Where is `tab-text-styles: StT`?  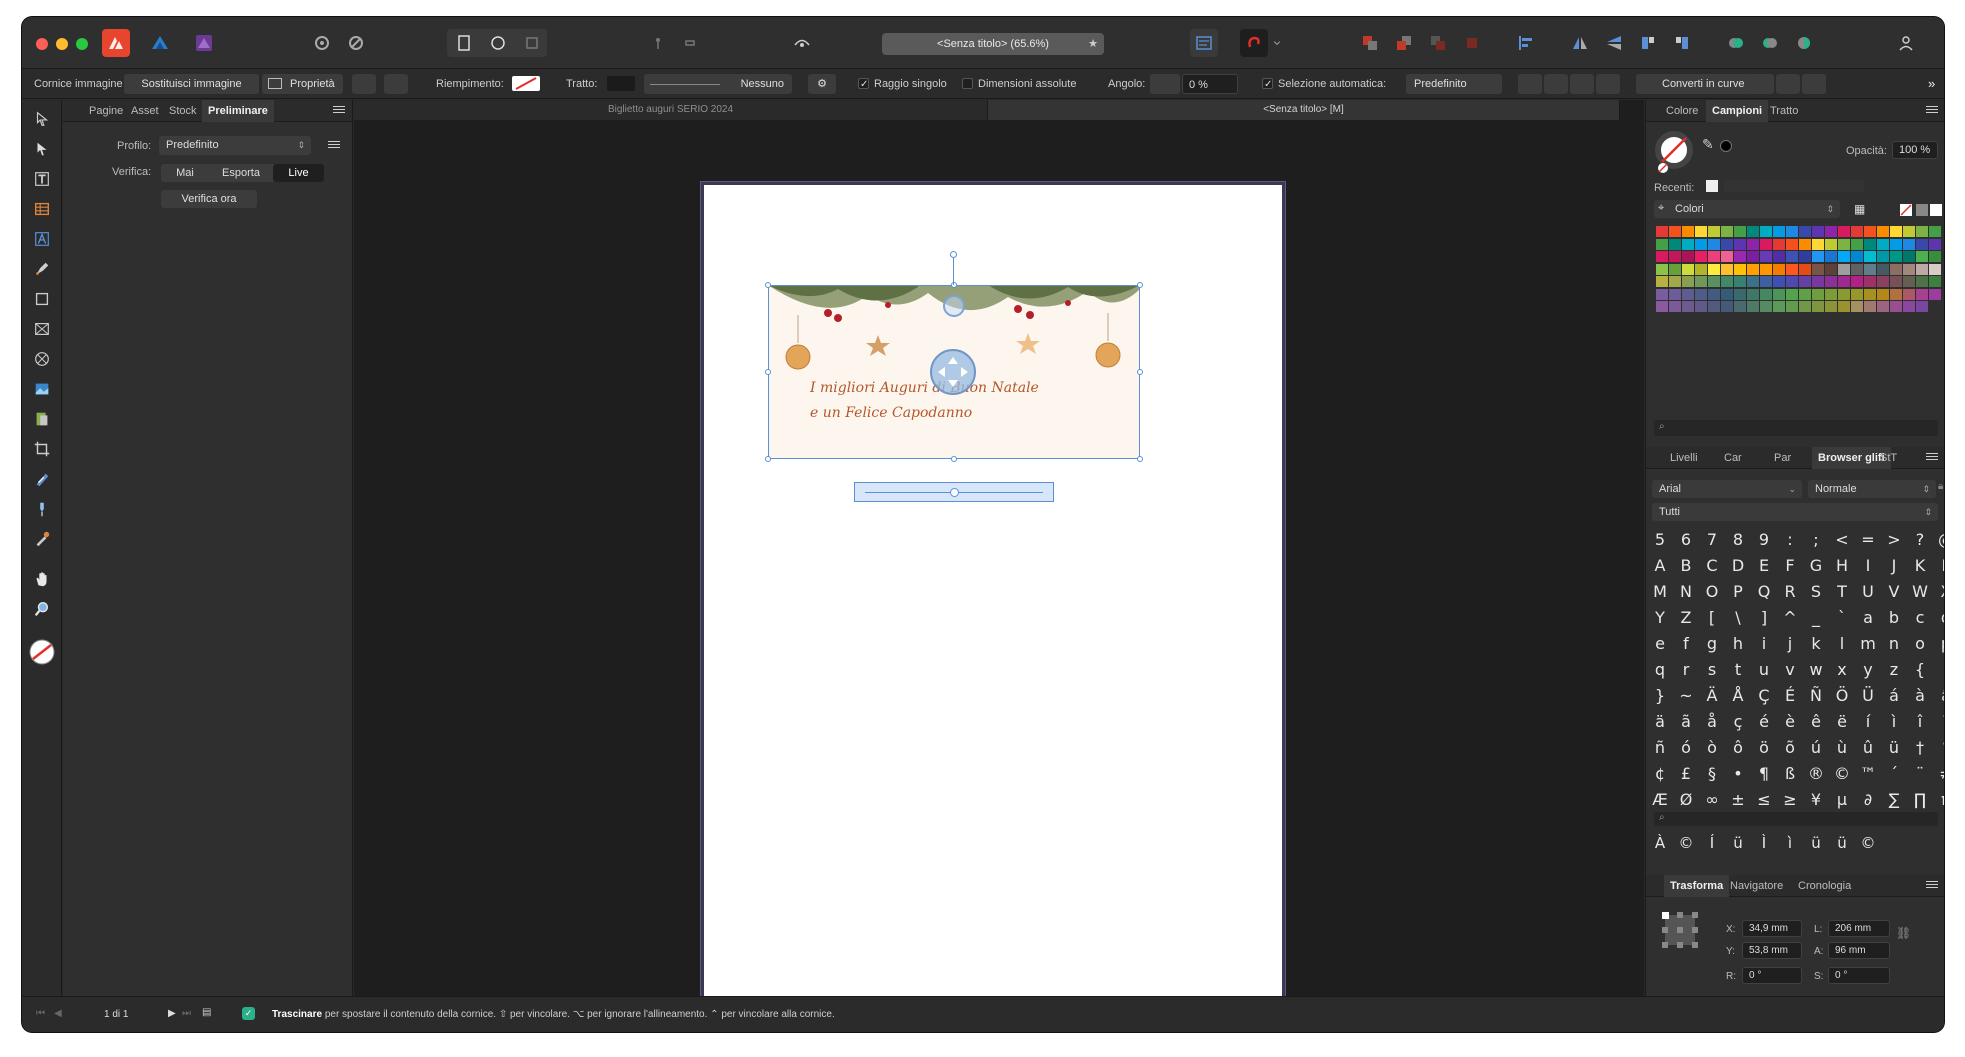 tab-text-styles: StT is located at coordinates (1888, 458).